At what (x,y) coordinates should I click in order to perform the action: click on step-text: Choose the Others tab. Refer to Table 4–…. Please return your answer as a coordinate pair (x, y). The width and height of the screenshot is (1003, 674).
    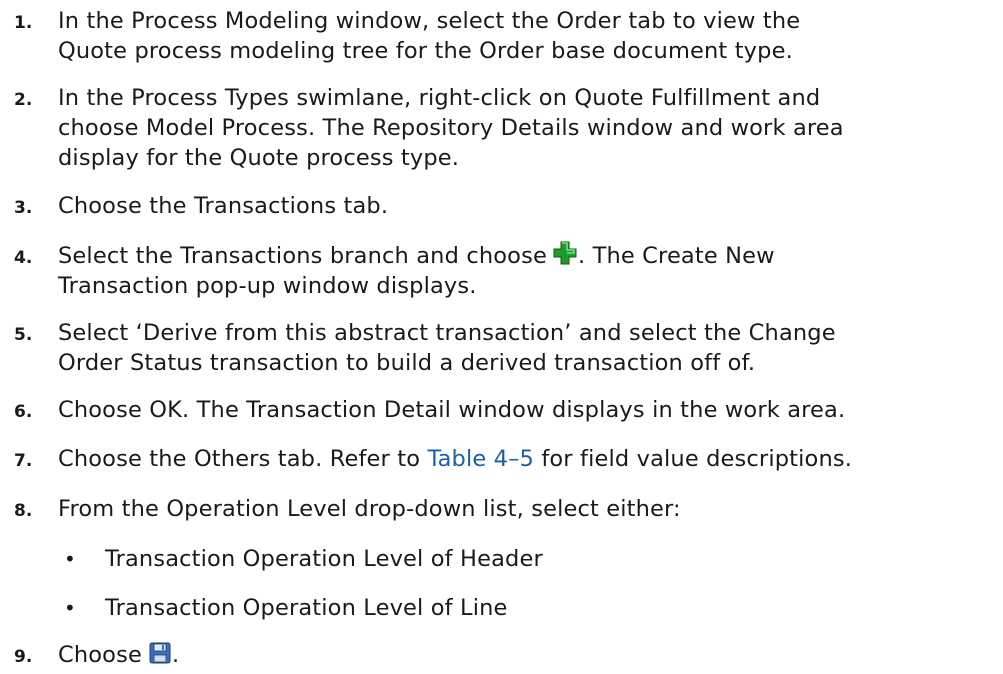
    Looking at the image, I should click on (530, 459).